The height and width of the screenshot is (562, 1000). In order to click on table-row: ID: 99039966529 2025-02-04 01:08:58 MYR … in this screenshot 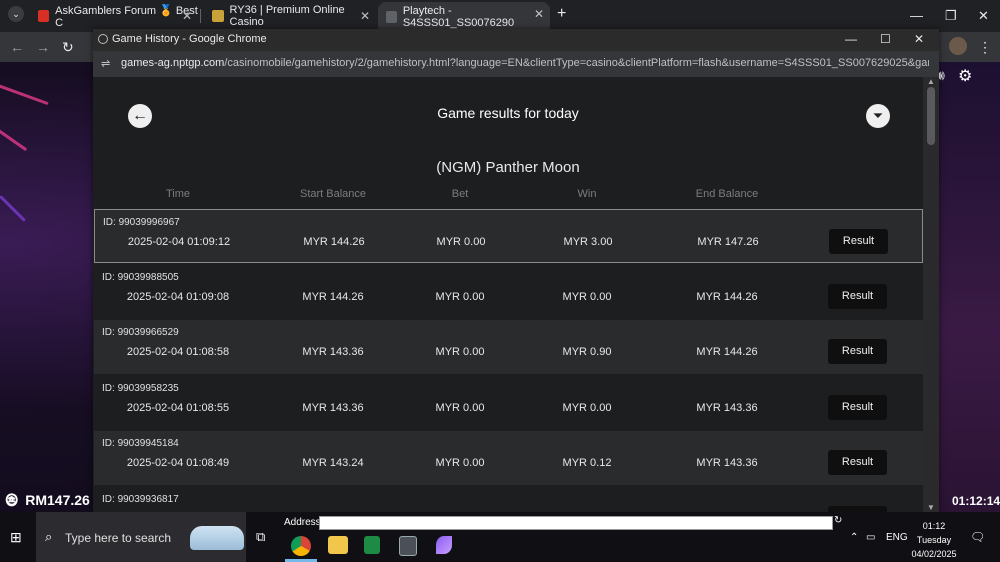, I will do `click(508, 347)`.